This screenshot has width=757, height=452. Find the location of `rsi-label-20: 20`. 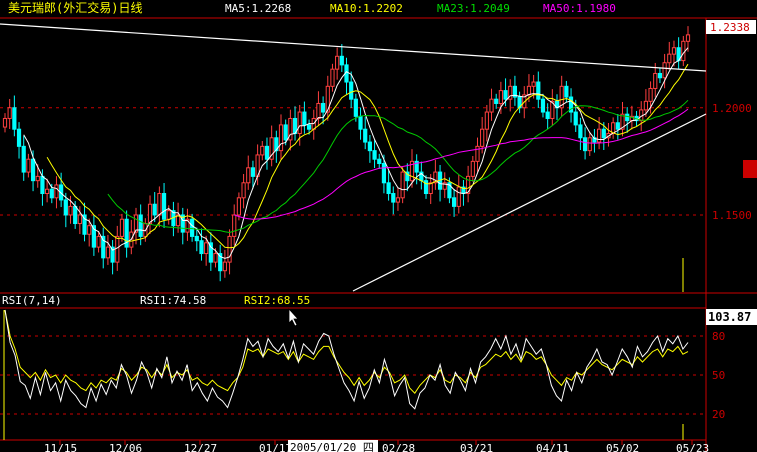

rsi-label-20: 20 is located at coordinates (718, 414).